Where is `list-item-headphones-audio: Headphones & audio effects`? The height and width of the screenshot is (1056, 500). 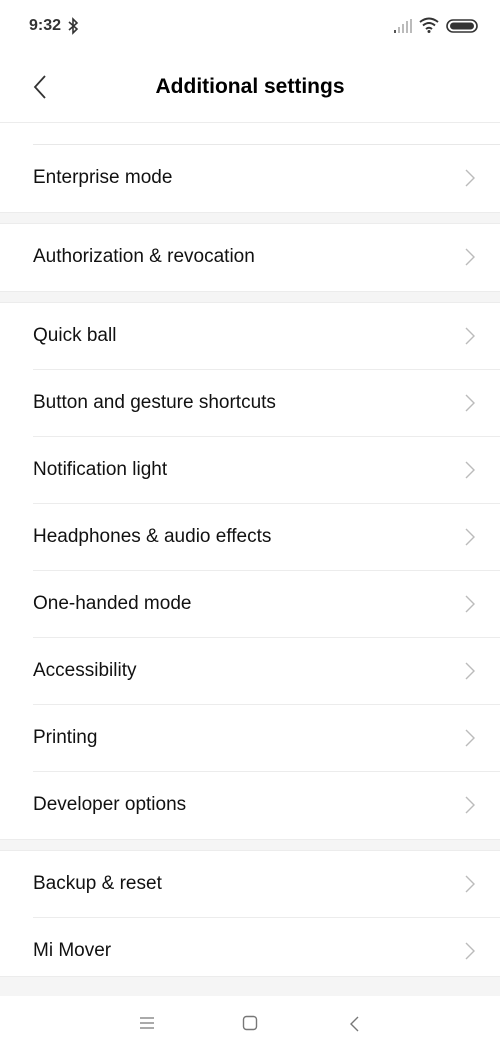
list-item-headphones-audio: Headphones & audio effects is located at coordinates (250, 537).